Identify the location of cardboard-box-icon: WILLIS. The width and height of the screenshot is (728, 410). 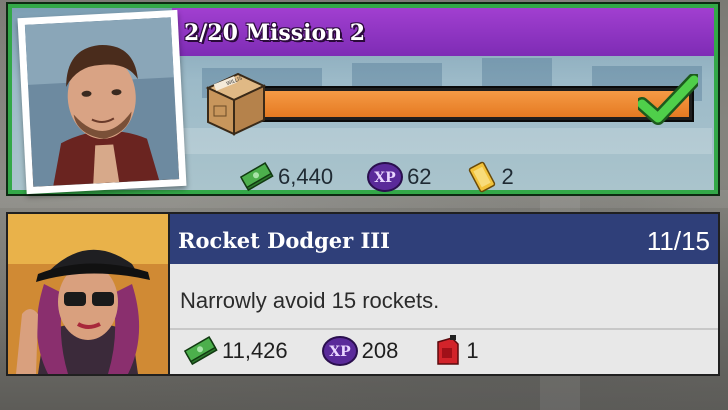
(236, 104).